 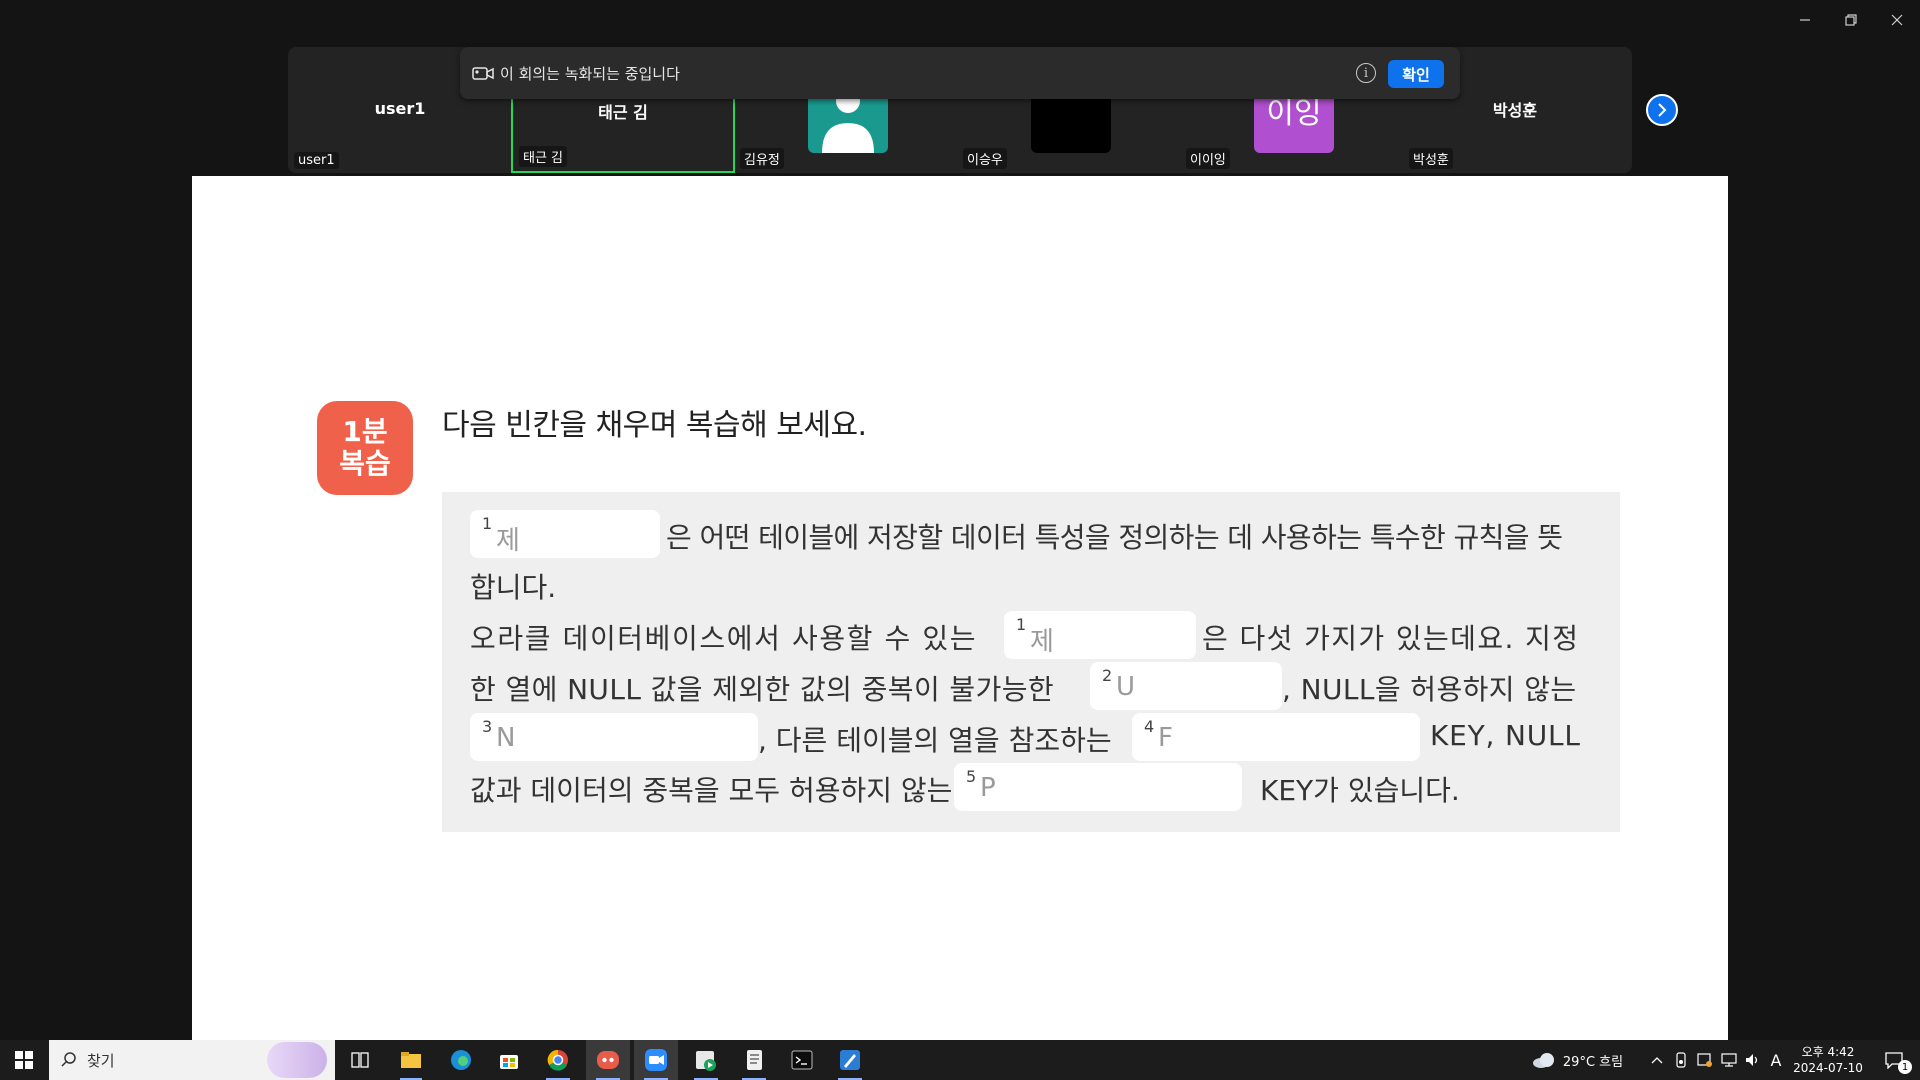 What do you see at coordinates (1729, 1060) in the screenshot?
I see `network-button` at bounding box center [1729, 1060].